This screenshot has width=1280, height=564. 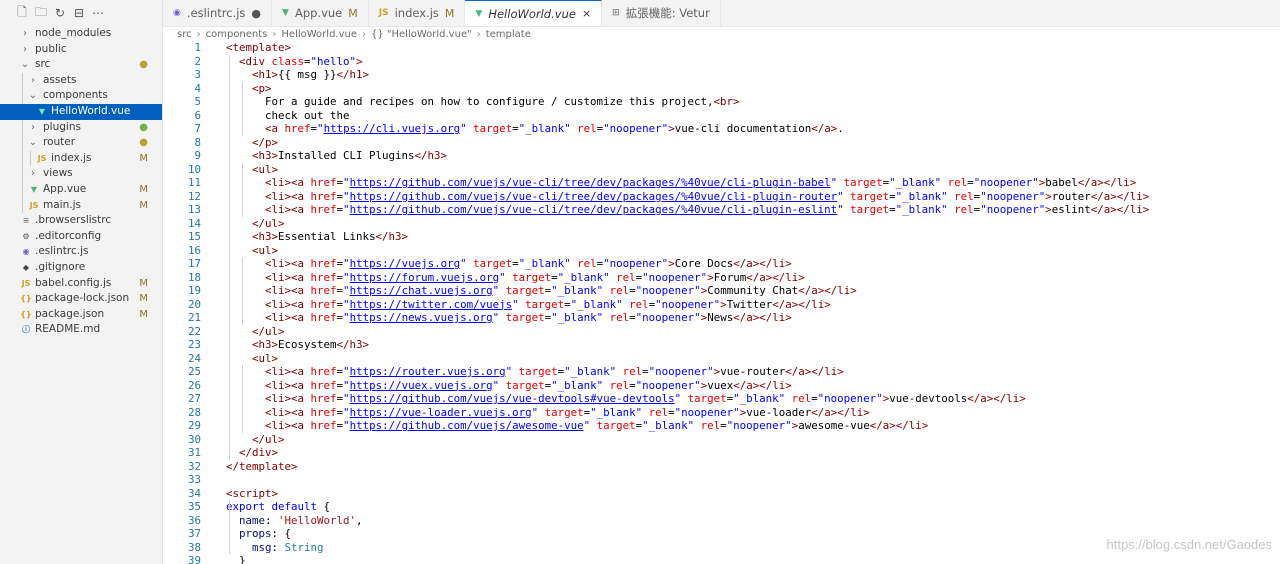 What do you see at coordinates (721, 521) in the screenshot?
I see `code-line: 36 name: 'HelloWorld',` at bounding box center [721, 521].